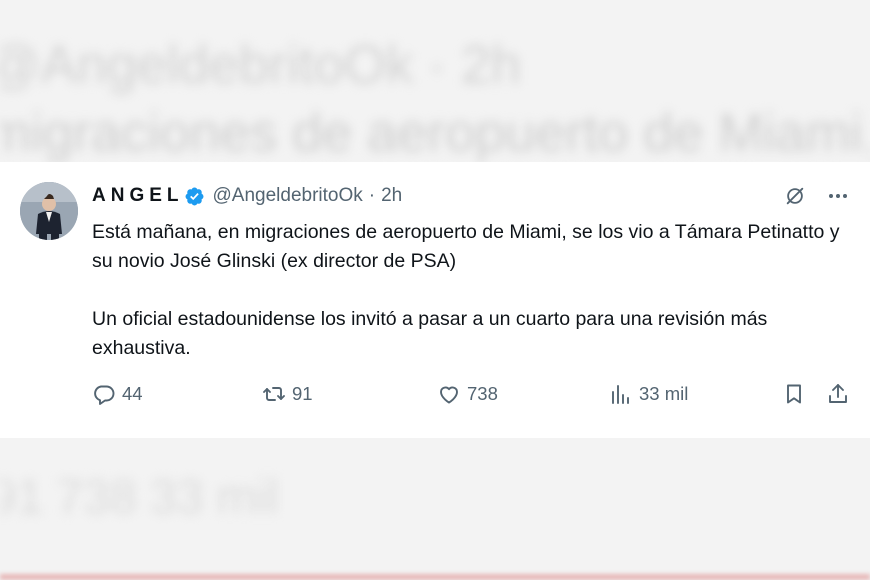  I want to click on bookmark-button, so click(794, 394).